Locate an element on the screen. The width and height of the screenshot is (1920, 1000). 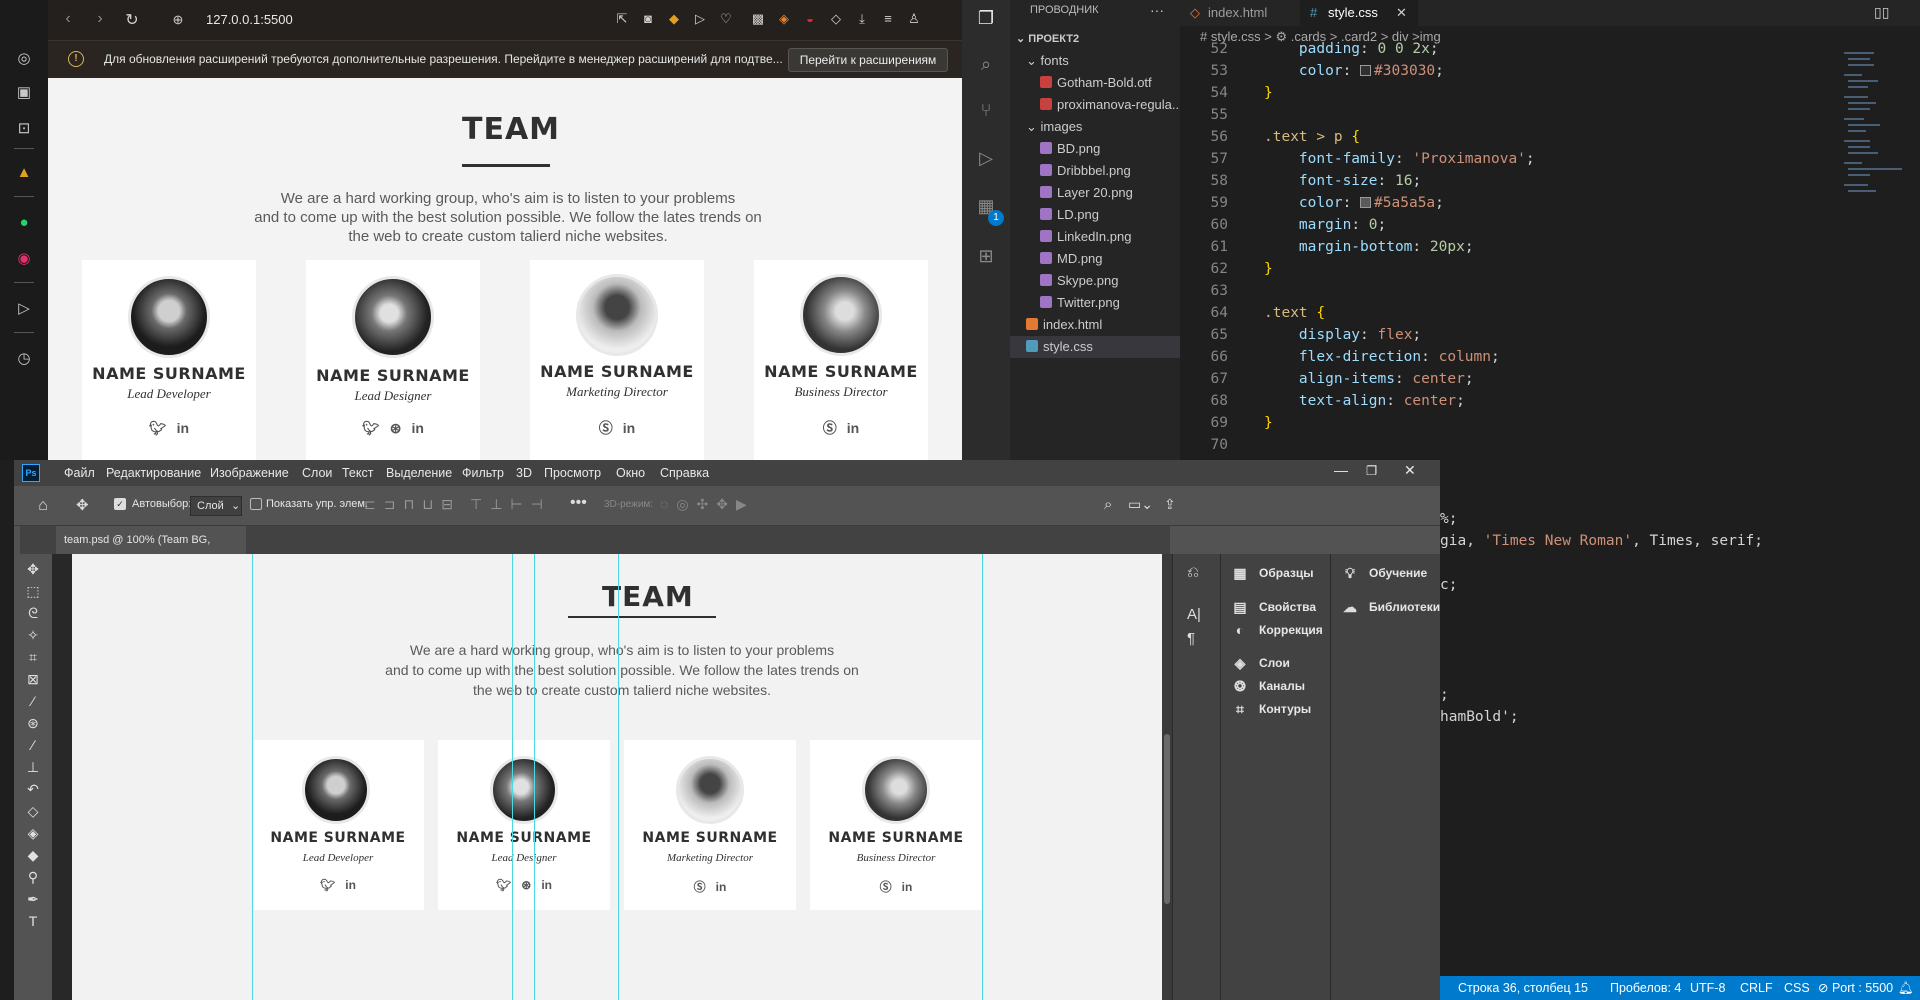
heart-icon: ♡ is located at coordinates (726, 19).